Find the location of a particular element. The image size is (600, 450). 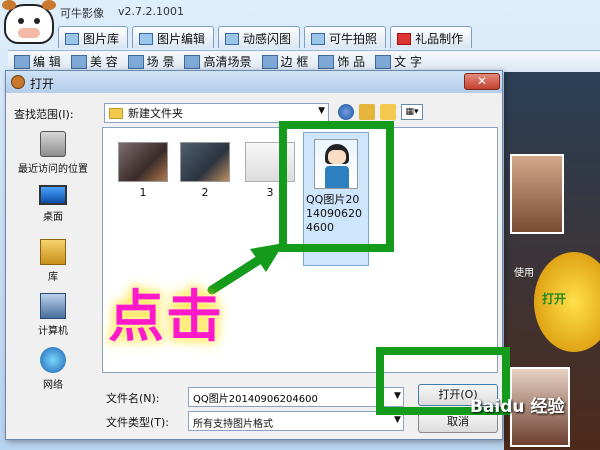

tab-label: 可牛拍照 is located at coordinates (353, 39).